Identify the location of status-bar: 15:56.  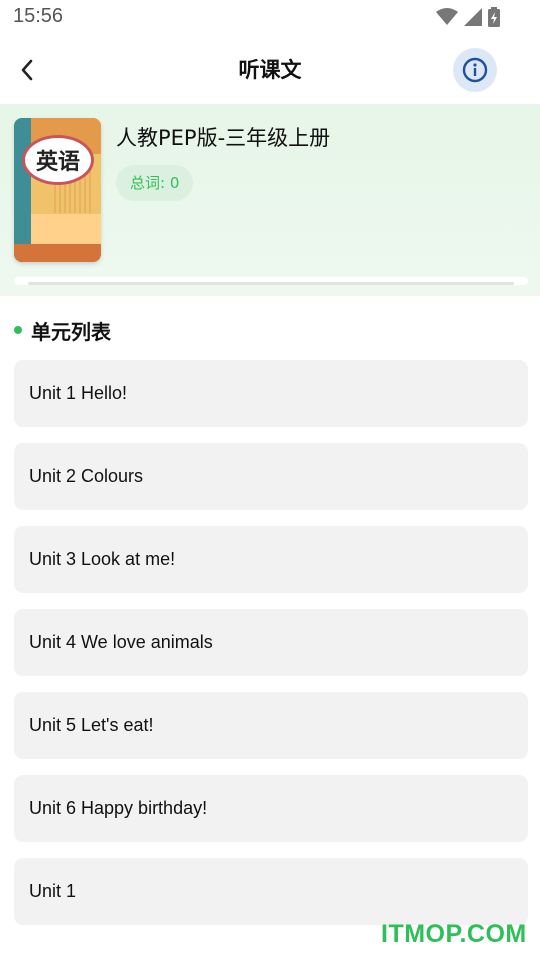
(270, 18).